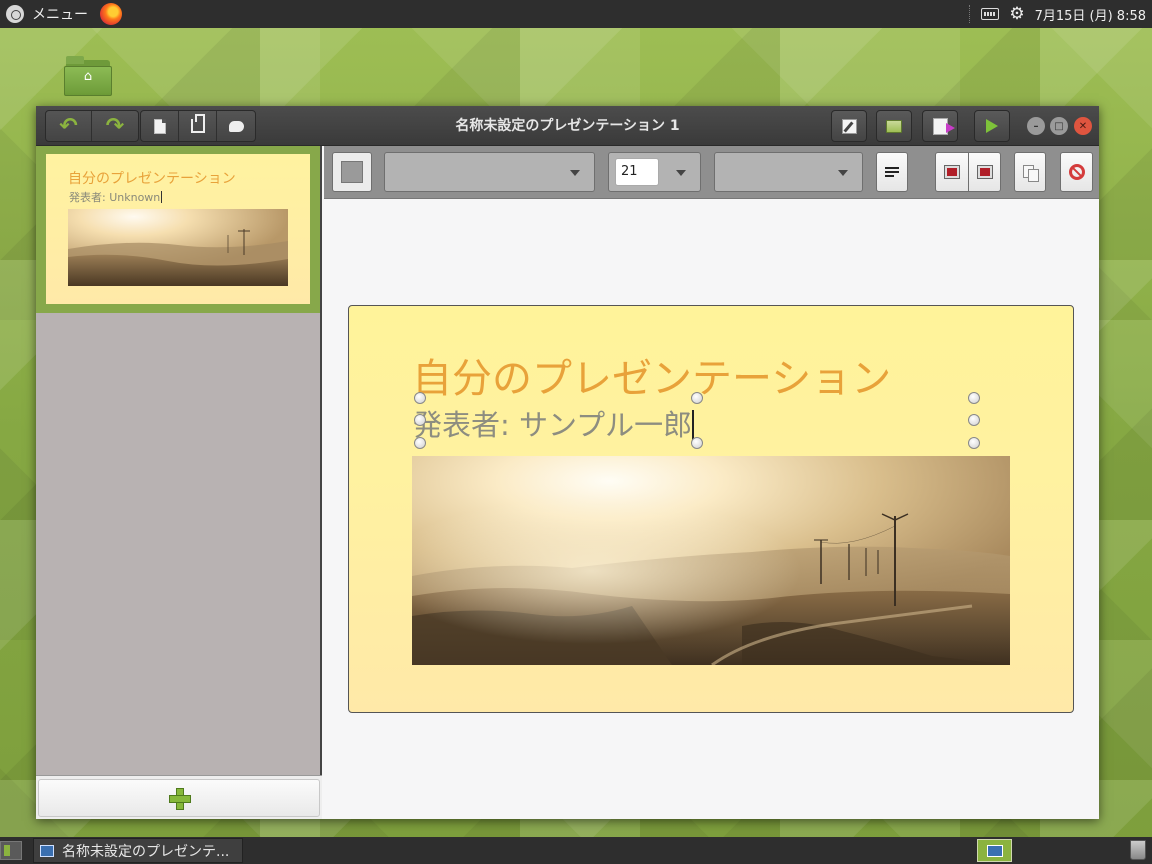 This screenshot has height=864, width=1152. What do you see at coordinates (47, 850) in the screenshot?
I see `window-icon` at bounding box center [47, 850].